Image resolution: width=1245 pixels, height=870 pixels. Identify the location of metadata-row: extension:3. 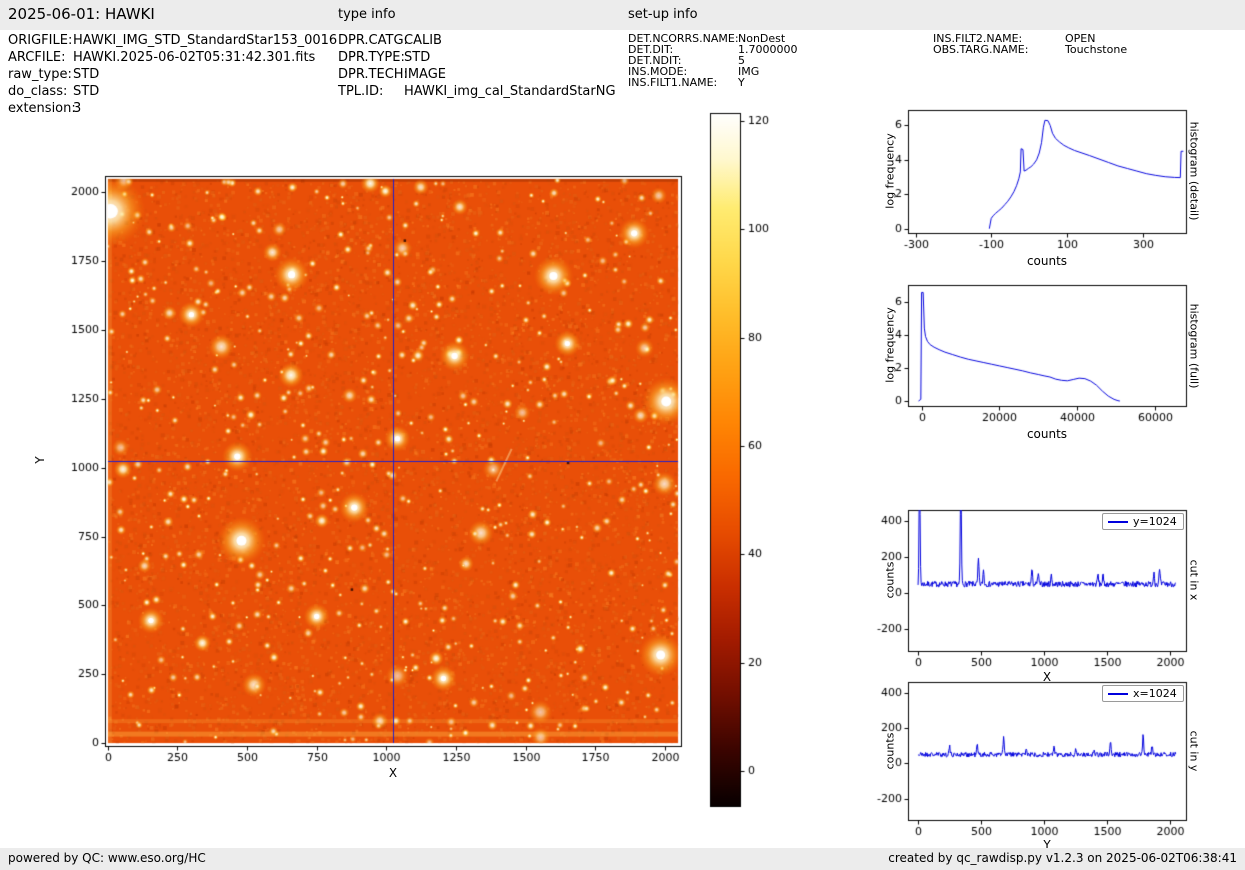
(44, 108).